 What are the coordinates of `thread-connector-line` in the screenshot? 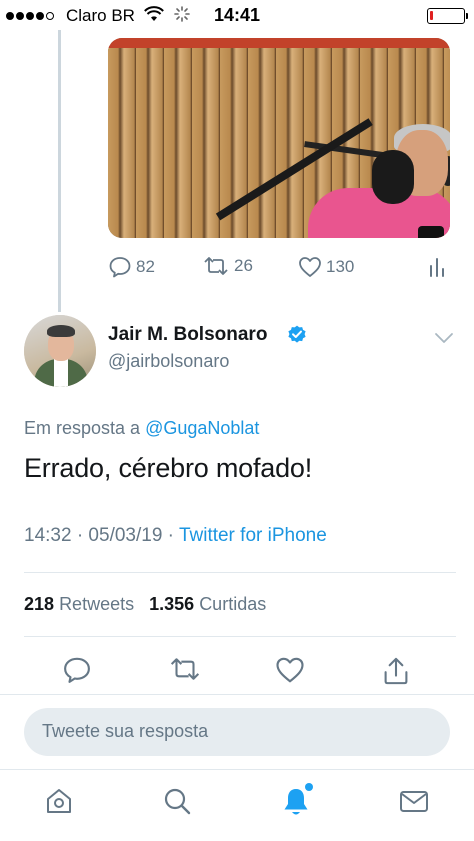 It's located at (59, 171).